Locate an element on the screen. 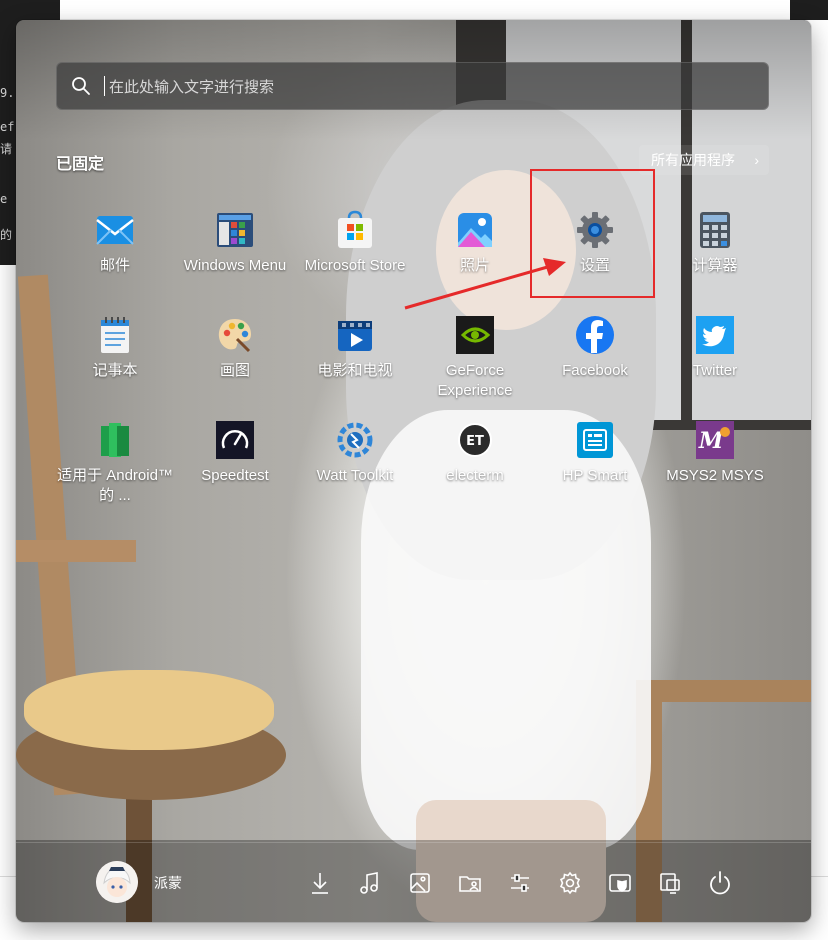 Image resolution: width=828 pixels, height=940 pixels. user-name: 派蒙 is located at coordinates (168, 883).